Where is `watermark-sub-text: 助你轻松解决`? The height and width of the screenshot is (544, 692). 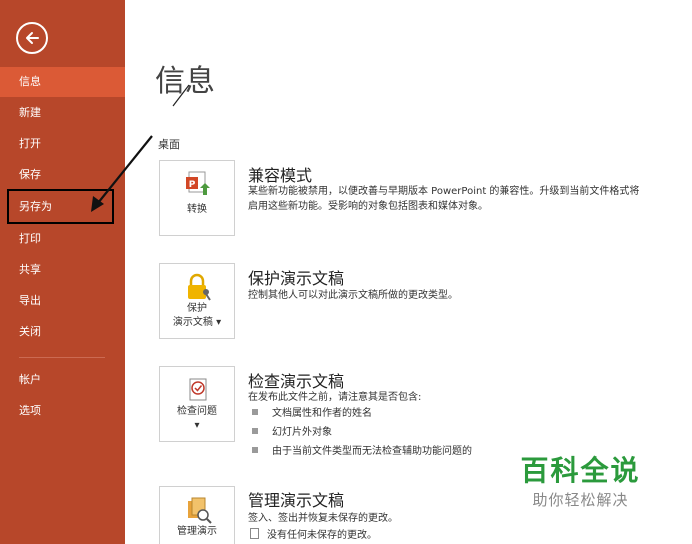
watermark-sub-text: 助你轻松解决 is located at coordinates (580, 500).